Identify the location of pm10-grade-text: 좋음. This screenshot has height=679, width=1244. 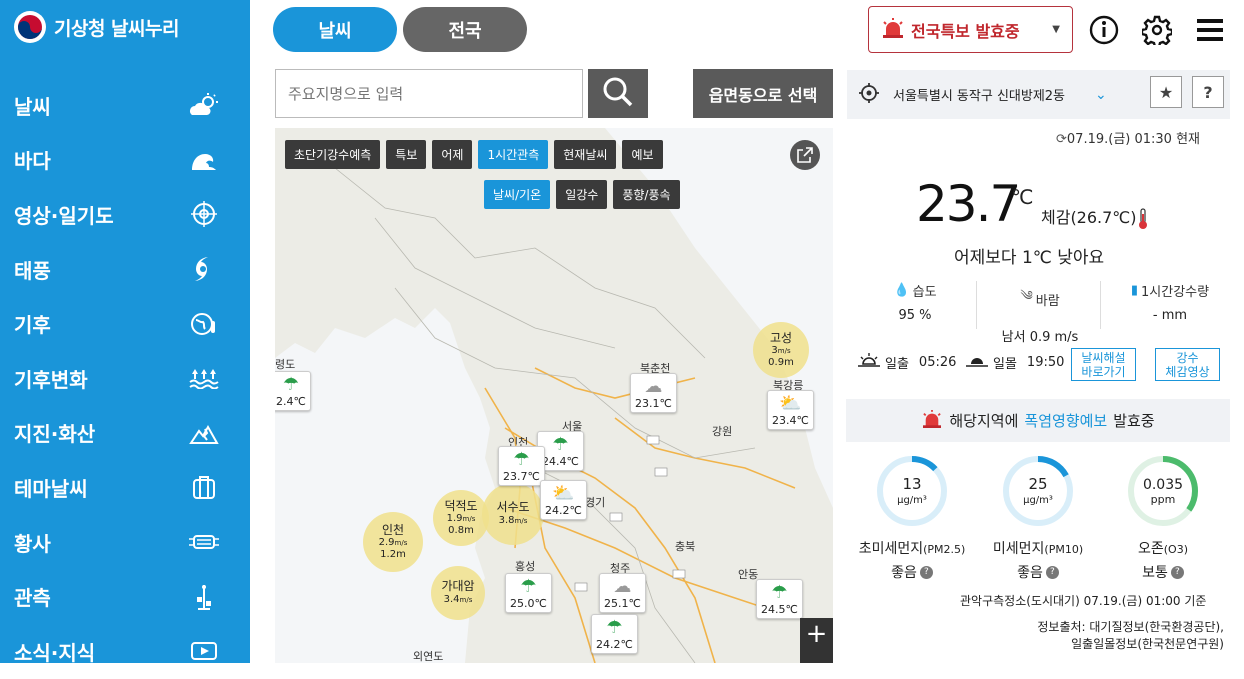
(1030, 573).